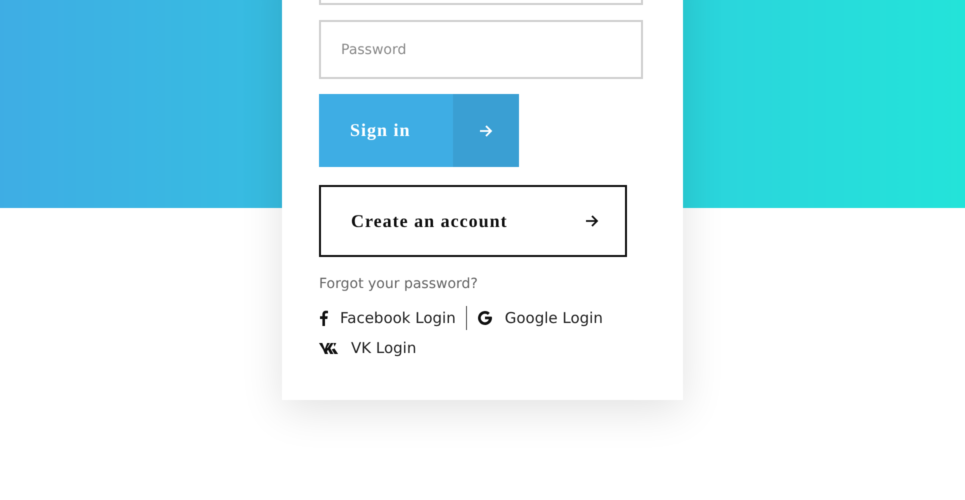 The height and width of the screenshot is (500, 965). I want to click on social-login-link: Google Login, so click(539, 318).